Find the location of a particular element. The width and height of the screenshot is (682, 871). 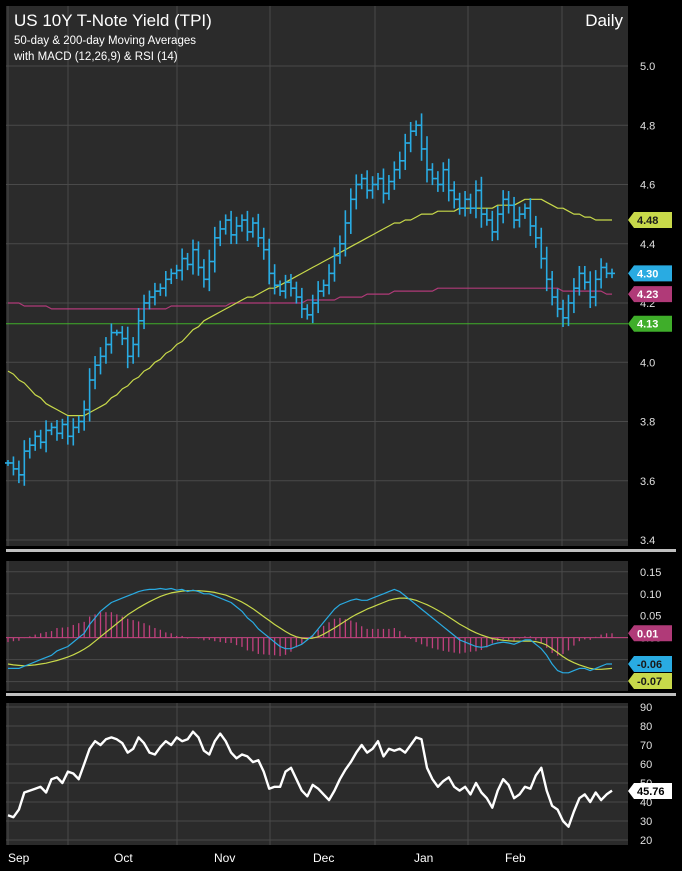

month-label: Feb is located at coordinates (515, 858).